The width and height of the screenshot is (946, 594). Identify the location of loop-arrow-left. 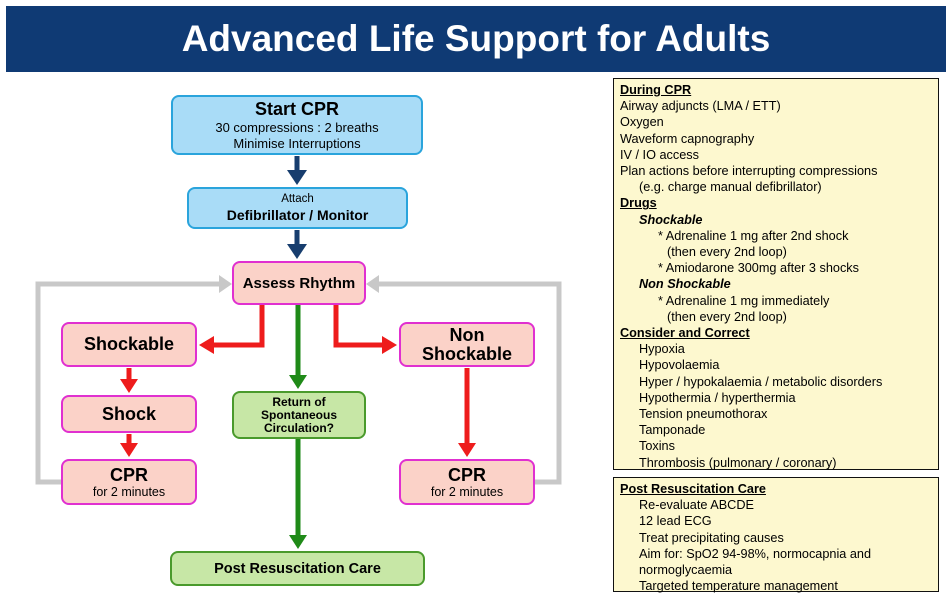
(133, 380).